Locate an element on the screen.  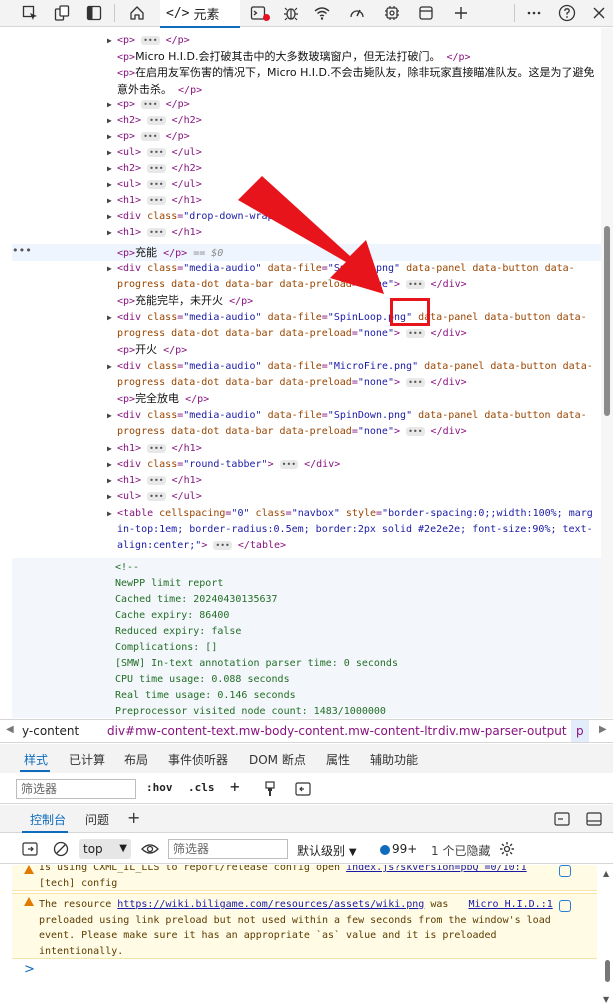
more-options-icon is located at coordinates (534, 13).